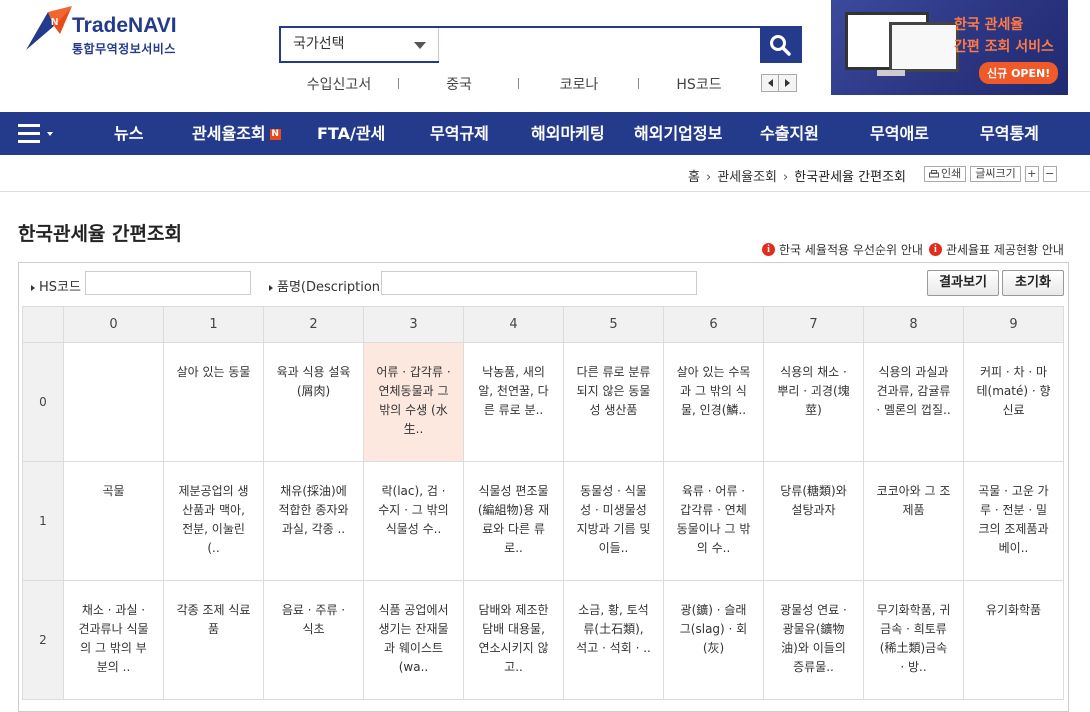  What do you see at coordinates (213, 521) in the screenshot?
I see `hs-chapter-cell: 제분공업의 생산품과 맥아, 전분, 이눌린(..` at bounding box center [213, 521].